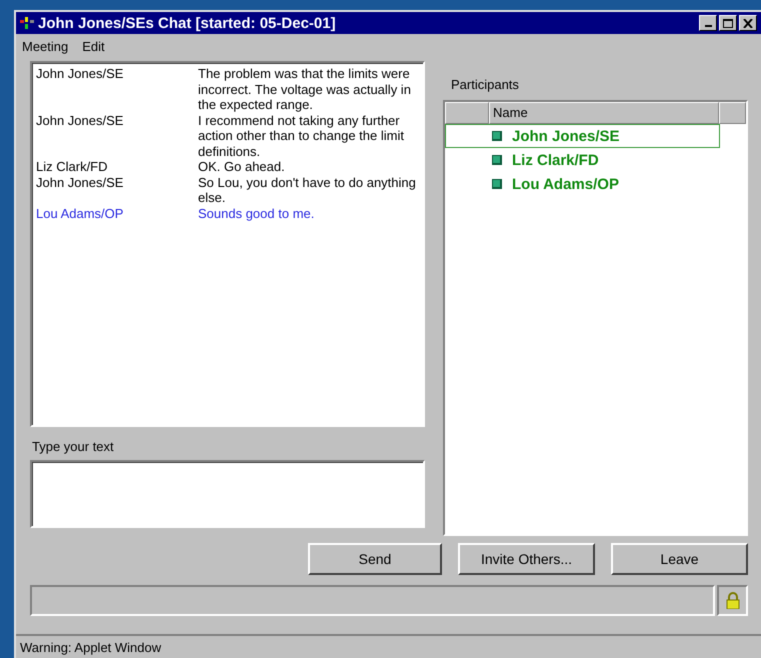  I want to click on message-sender: Liz Clark/FD, so click(72, 166).